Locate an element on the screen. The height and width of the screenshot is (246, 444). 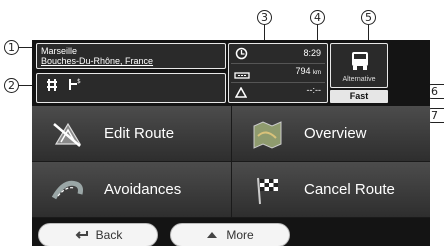
route-mode-badge: Fast is located at coordinates (359, 96).